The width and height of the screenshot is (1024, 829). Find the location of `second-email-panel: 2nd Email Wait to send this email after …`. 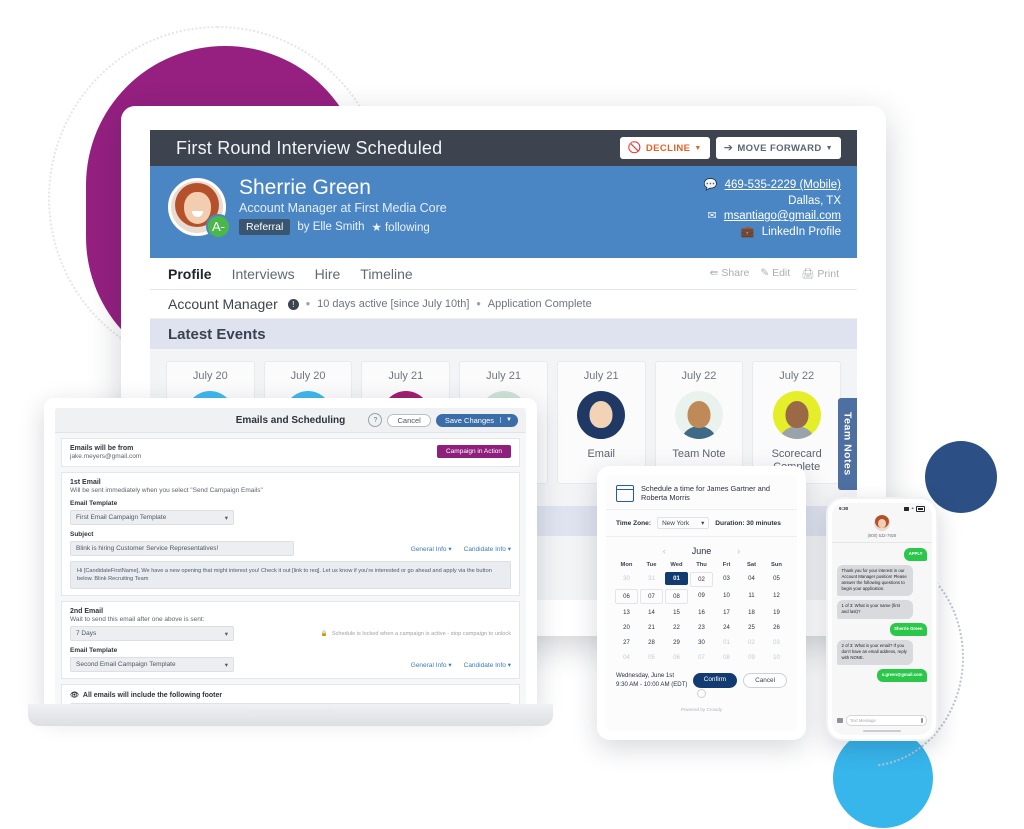

second-email-panel: 2nd Email Wait to send this email after … is located at coordinates (290, 640).